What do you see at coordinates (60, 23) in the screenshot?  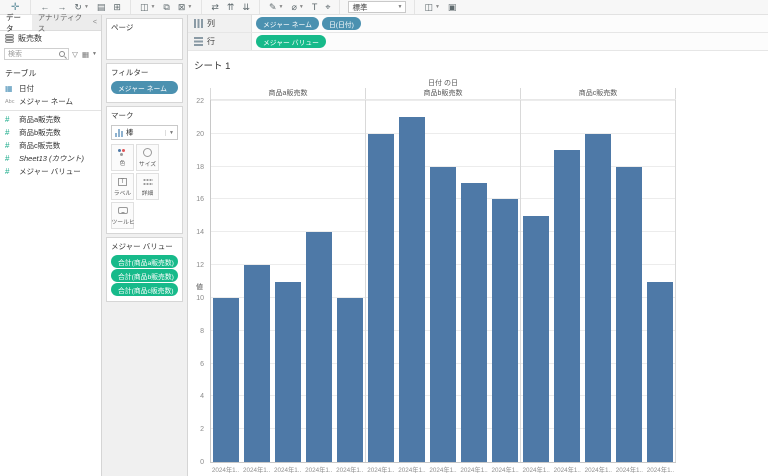 I see `tab-analytics: アナリティクス` at bounding box center [60, 23].